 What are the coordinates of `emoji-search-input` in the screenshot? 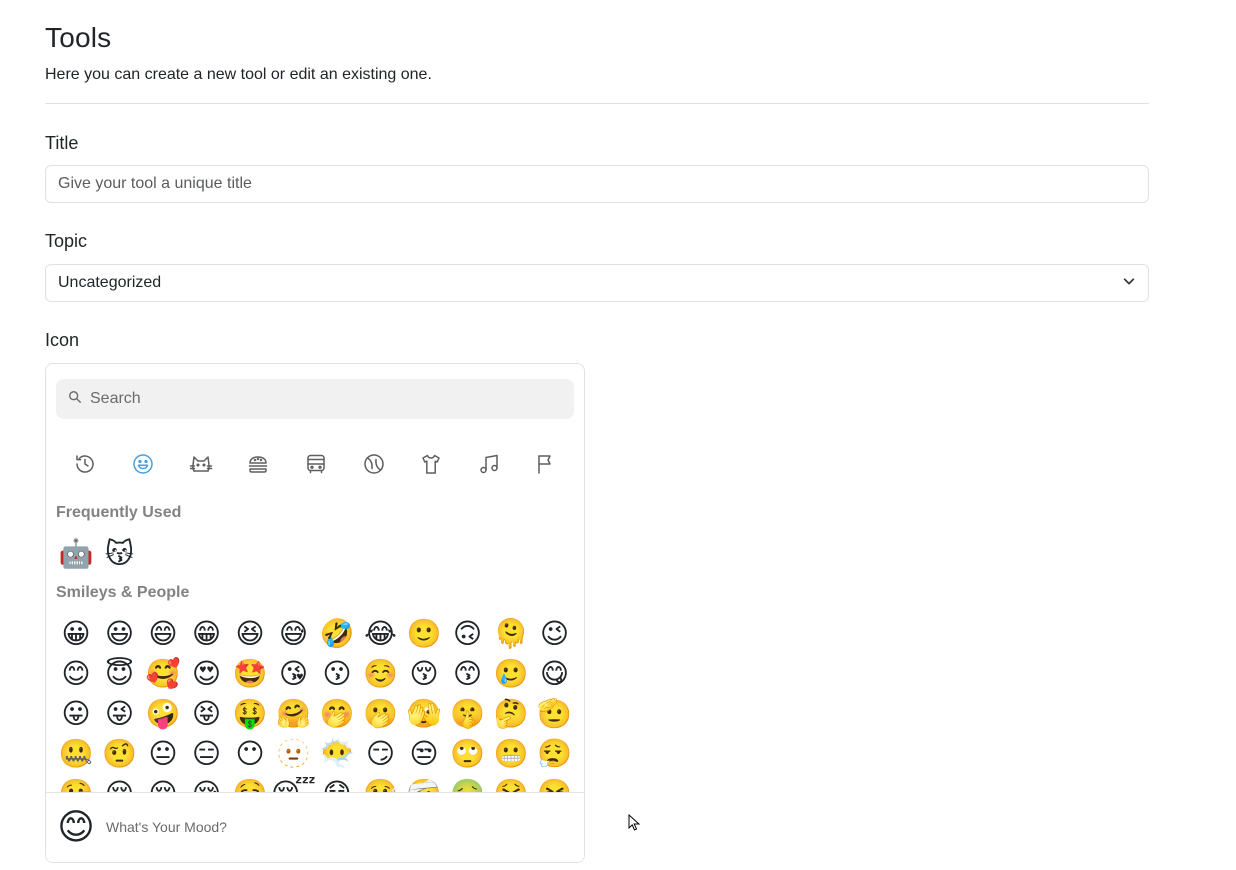 It's located at (325, 399).